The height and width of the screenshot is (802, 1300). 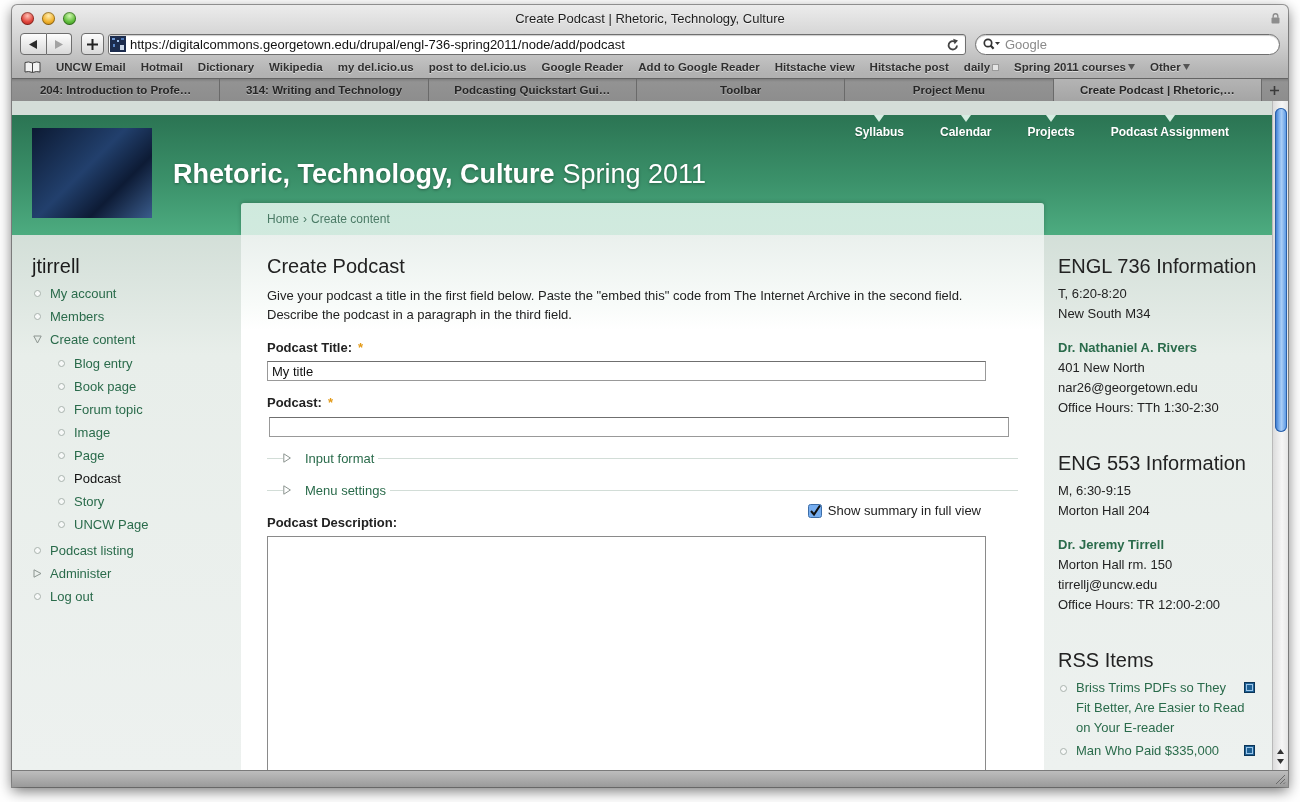 I want to click on zoom-button, so click(x=69, y=18).